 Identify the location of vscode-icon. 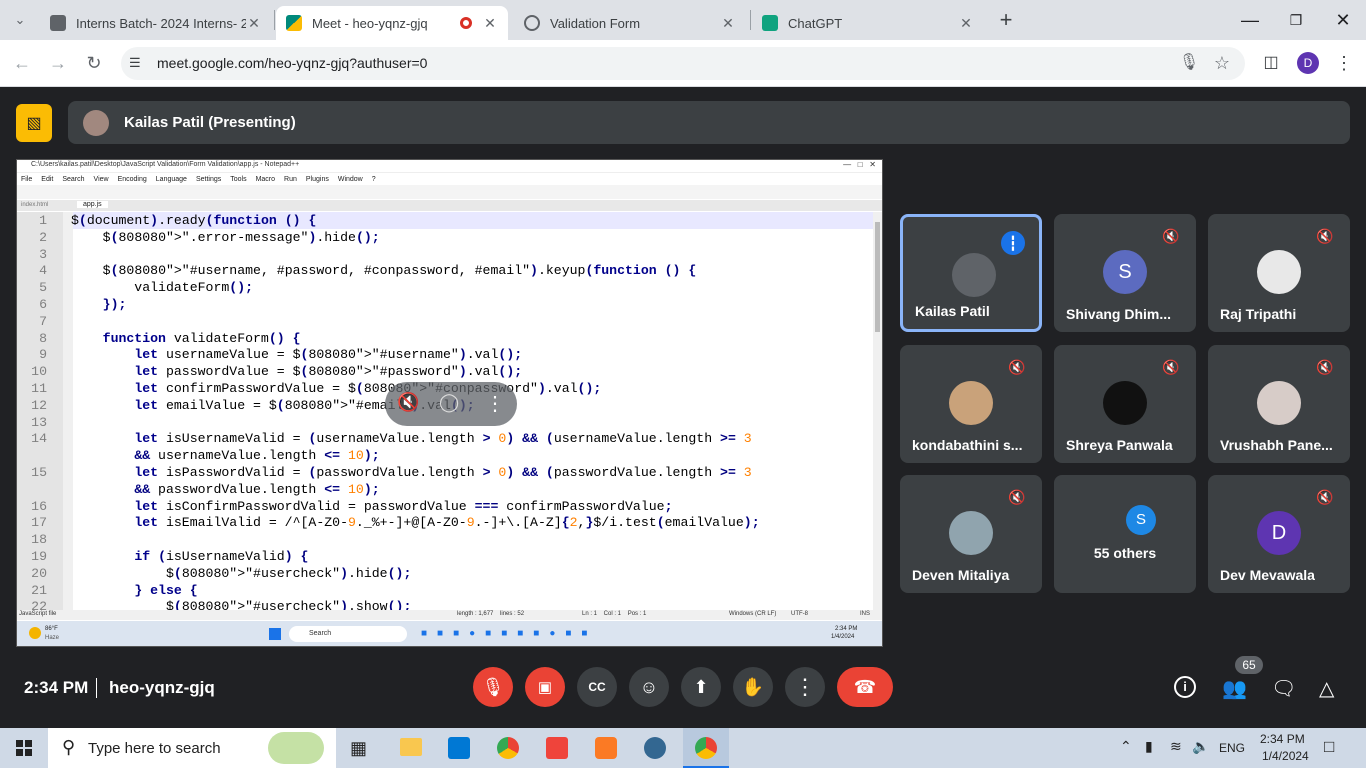
(459, 748).